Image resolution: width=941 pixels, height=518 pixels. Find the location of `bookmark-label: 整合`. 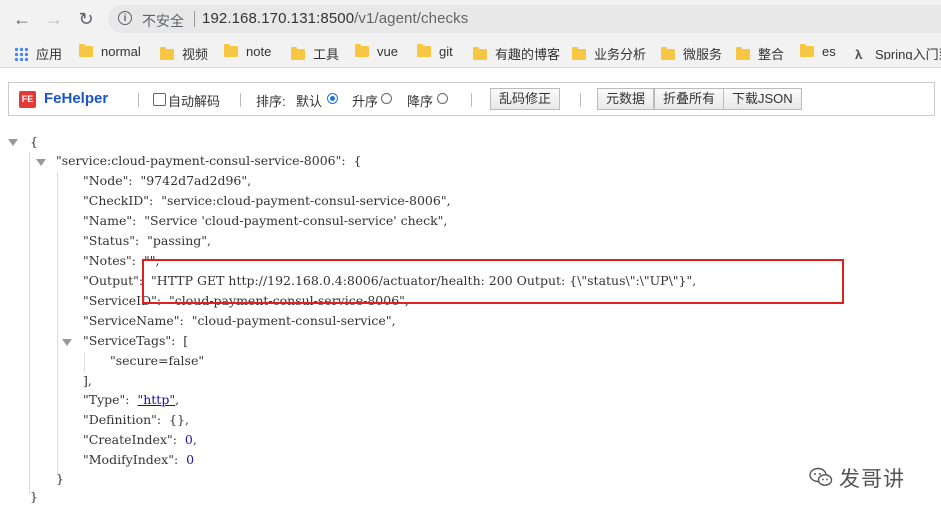

bookmark-label: 整合 is located at coordinates (771, 54).